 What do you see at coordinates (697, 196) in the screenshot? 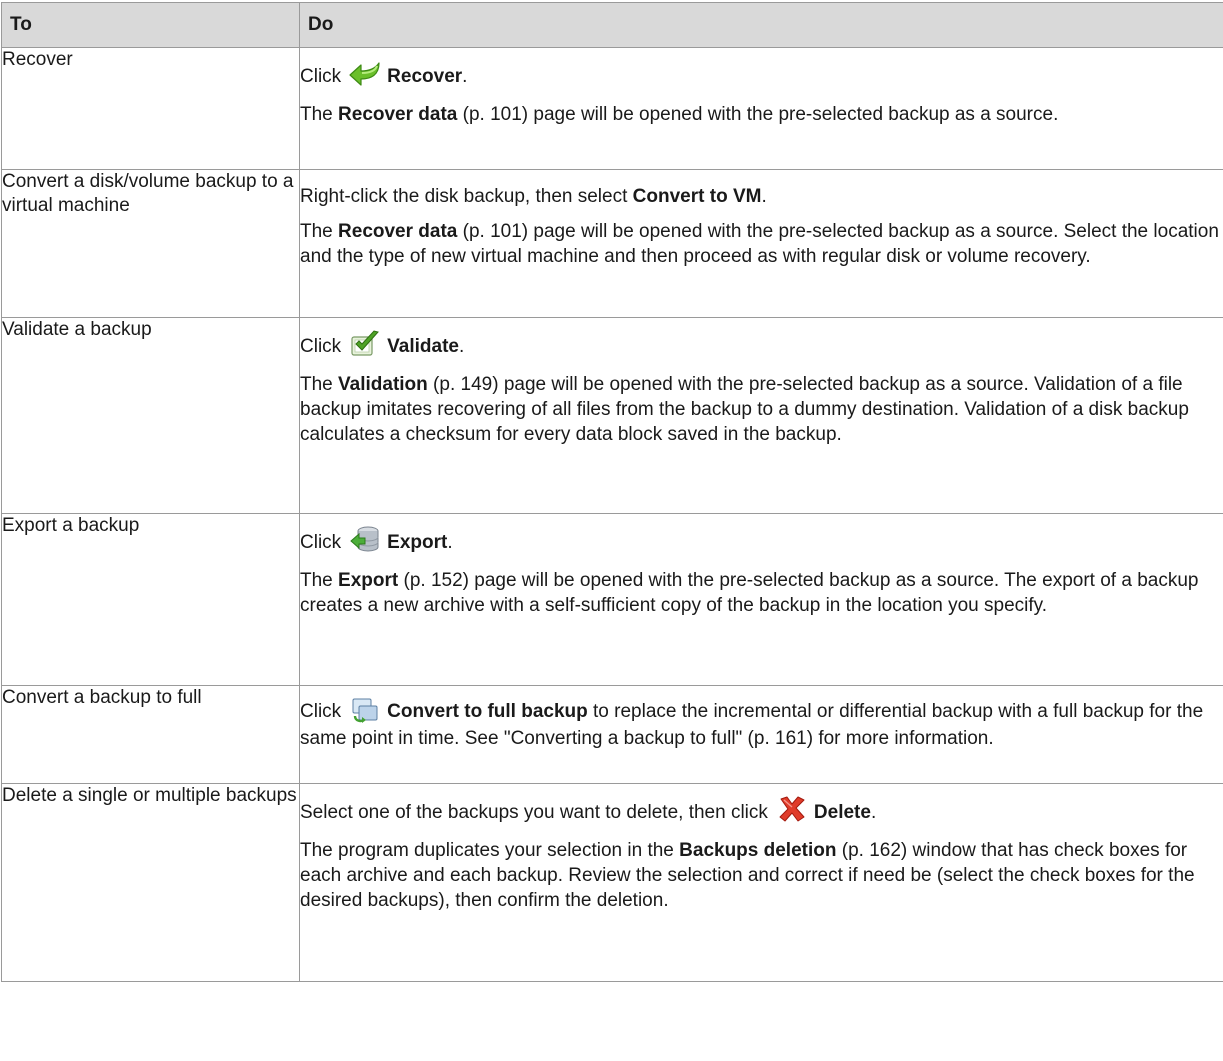
I see `action-label: Convert to VM` at bounding box center [697, 196].